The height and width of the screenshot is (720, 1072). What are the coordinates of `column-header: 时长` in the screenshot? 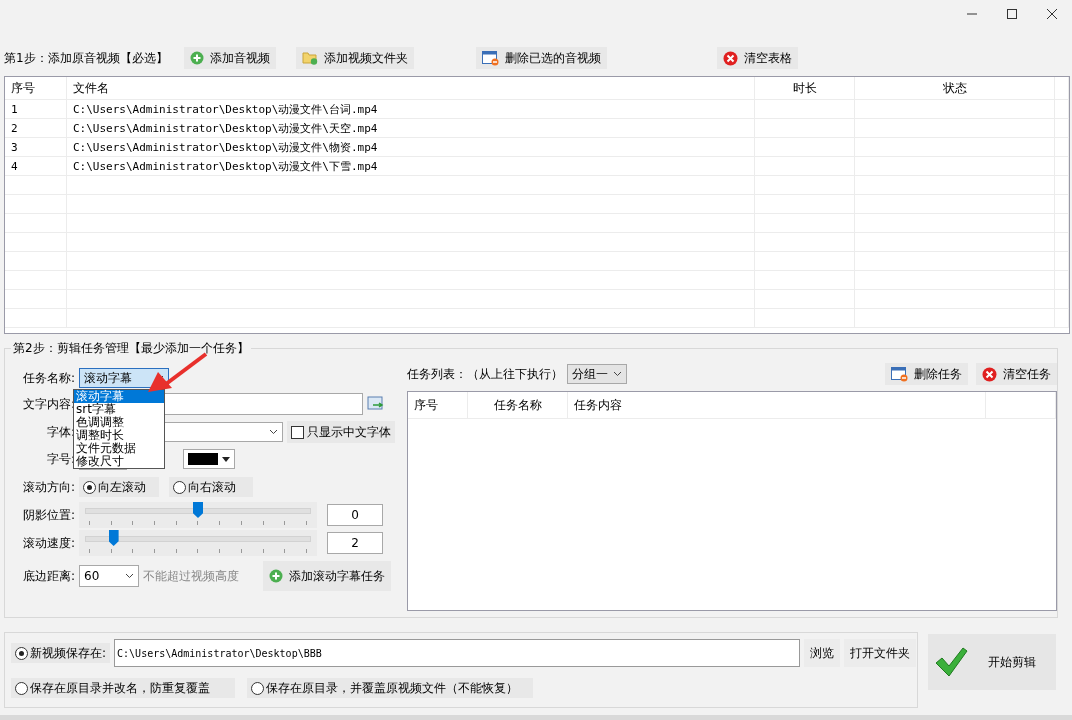 It's located at (805, 88).